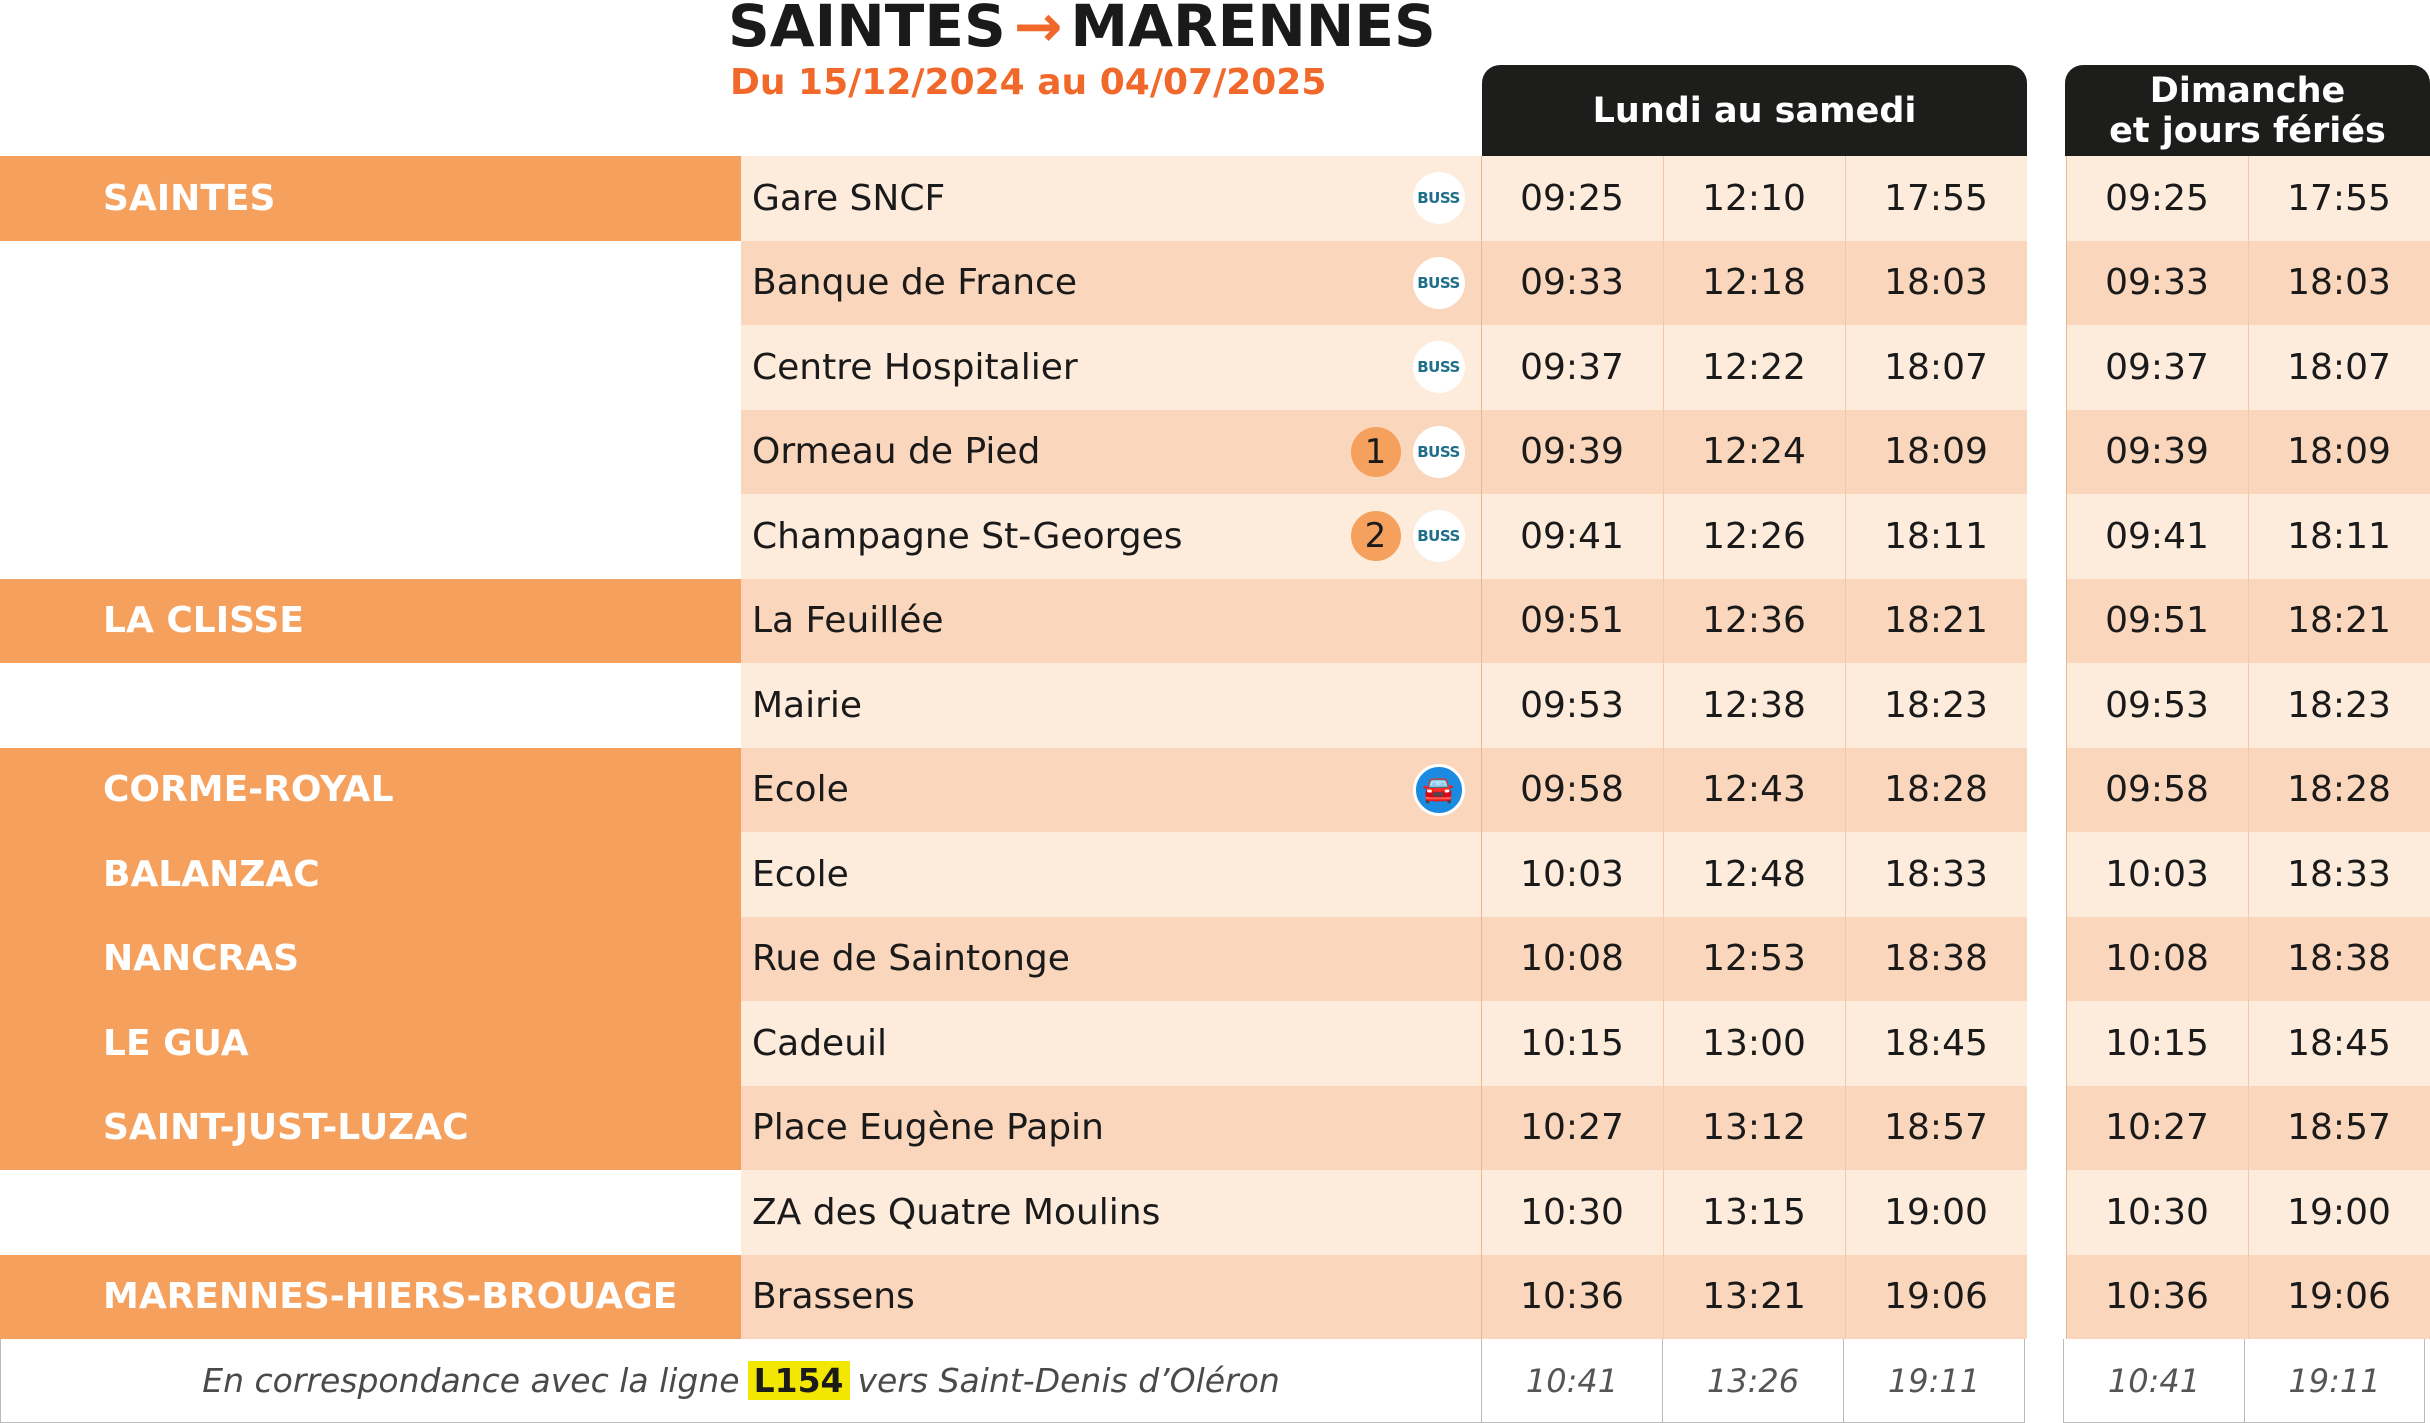 The height and width of the screenshot is (1423, 2430). I want to click on header-sunday: Dimanche et jours fériés, so click(2247, 110).